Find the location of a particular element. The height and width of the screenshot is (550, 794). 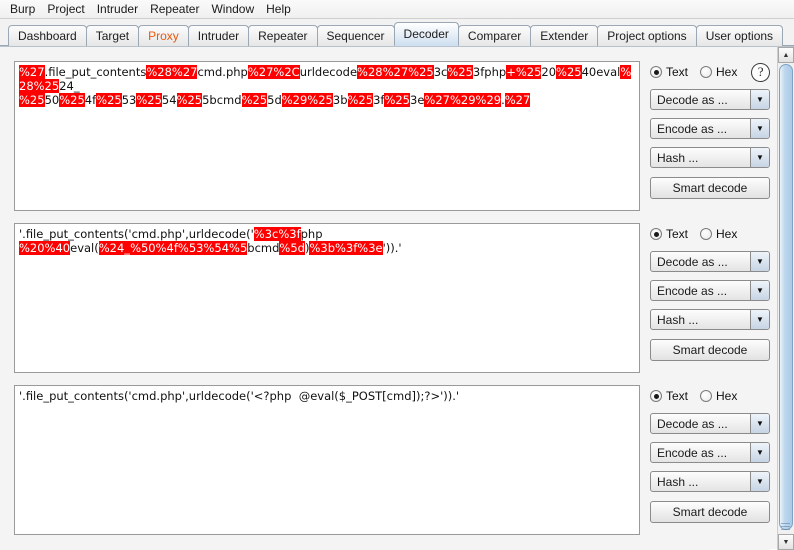

tab-project-options: Project options is located at coordinates (647, 35).